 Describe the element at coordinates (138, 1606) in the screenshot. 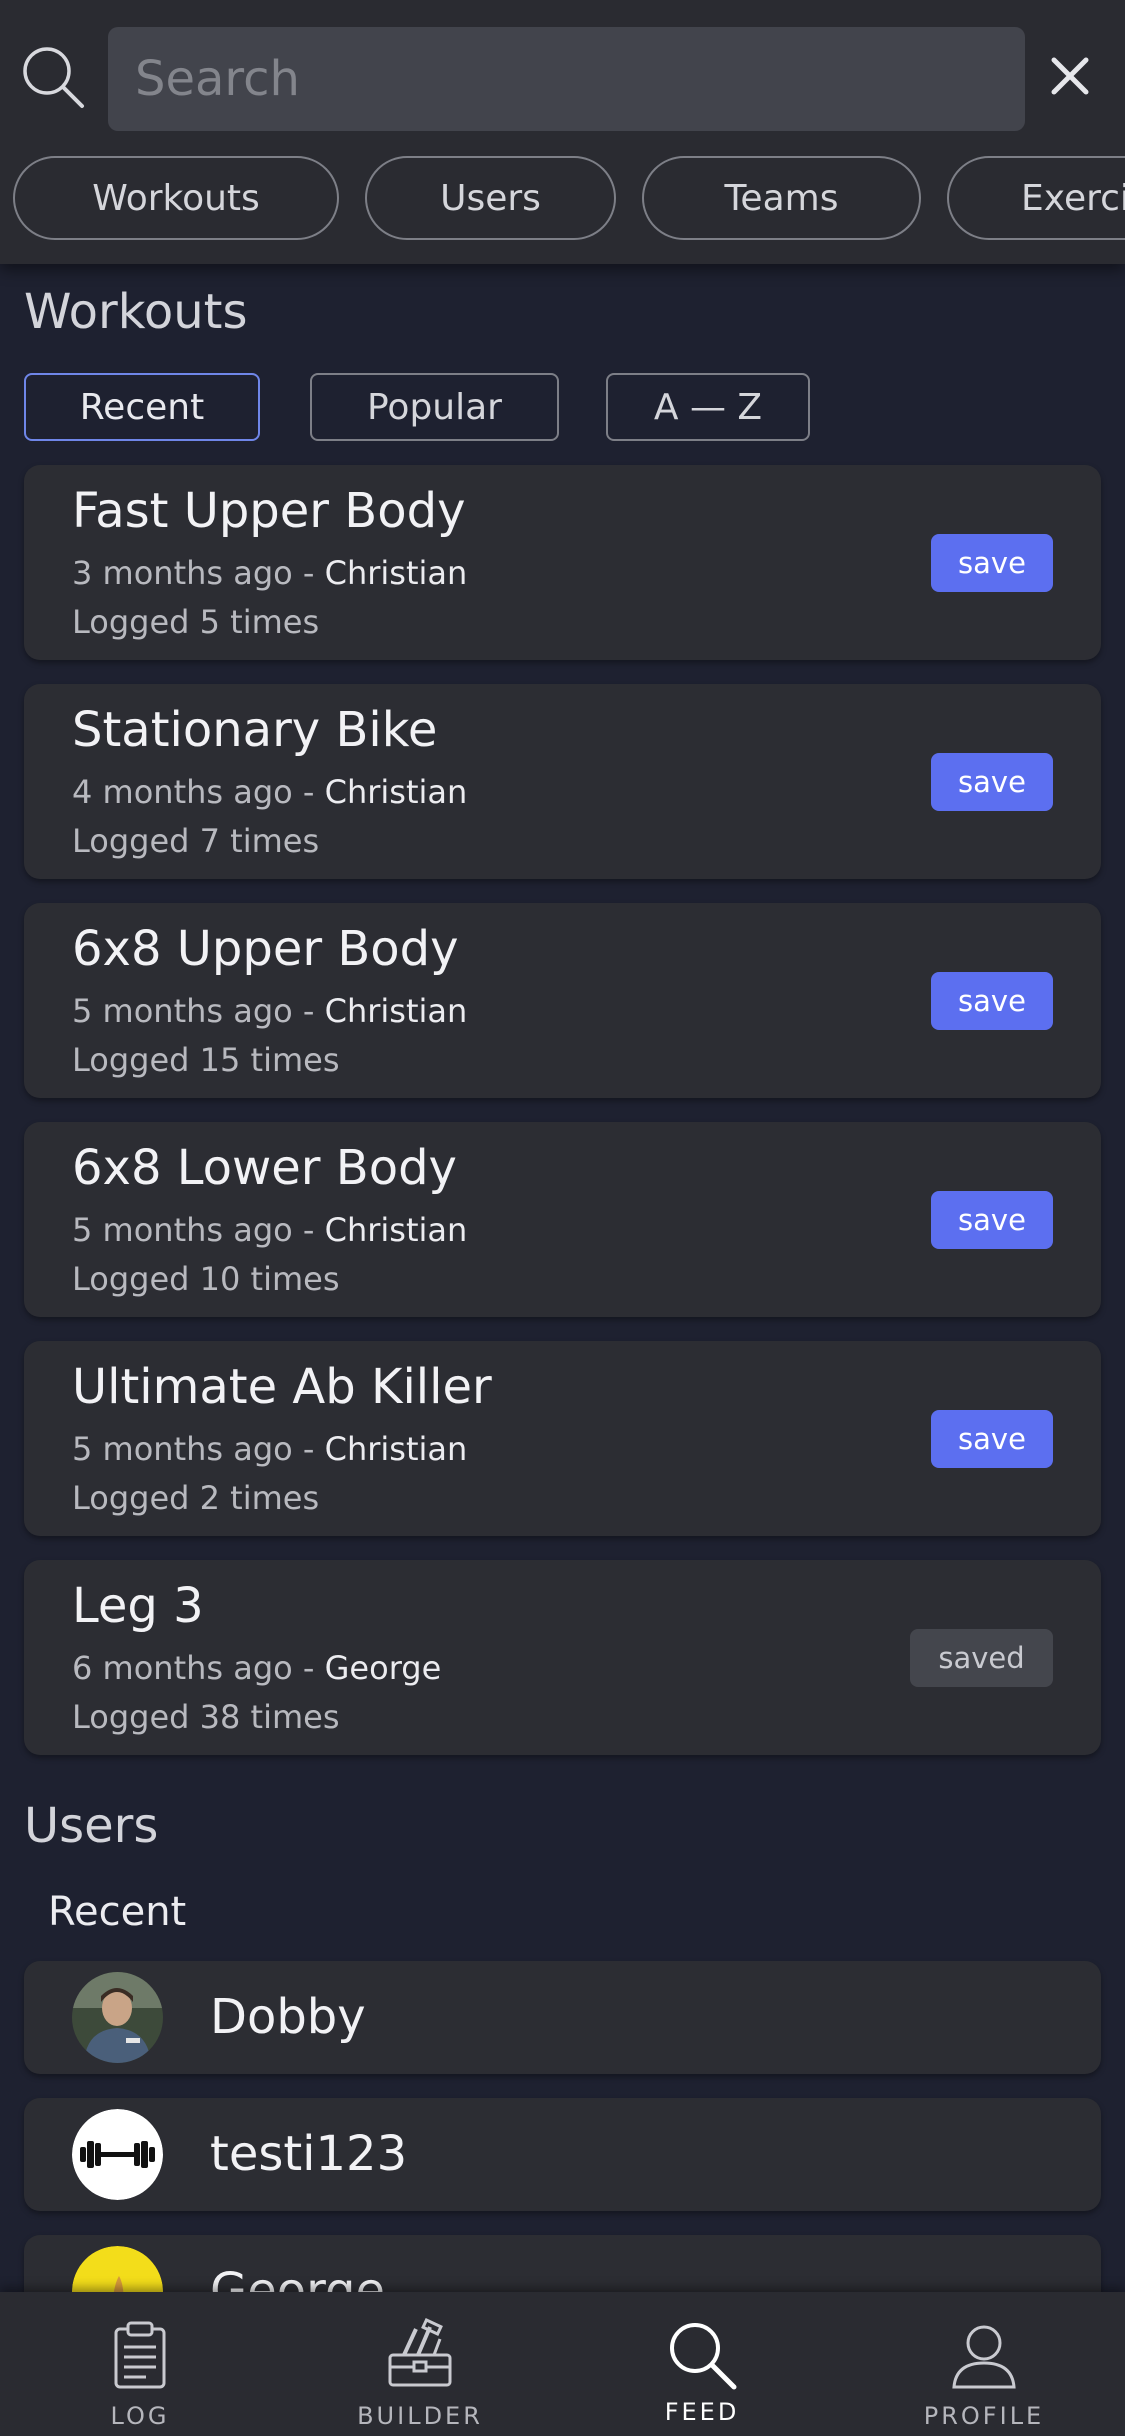

I see `workout-title: Leg 3` at that location.